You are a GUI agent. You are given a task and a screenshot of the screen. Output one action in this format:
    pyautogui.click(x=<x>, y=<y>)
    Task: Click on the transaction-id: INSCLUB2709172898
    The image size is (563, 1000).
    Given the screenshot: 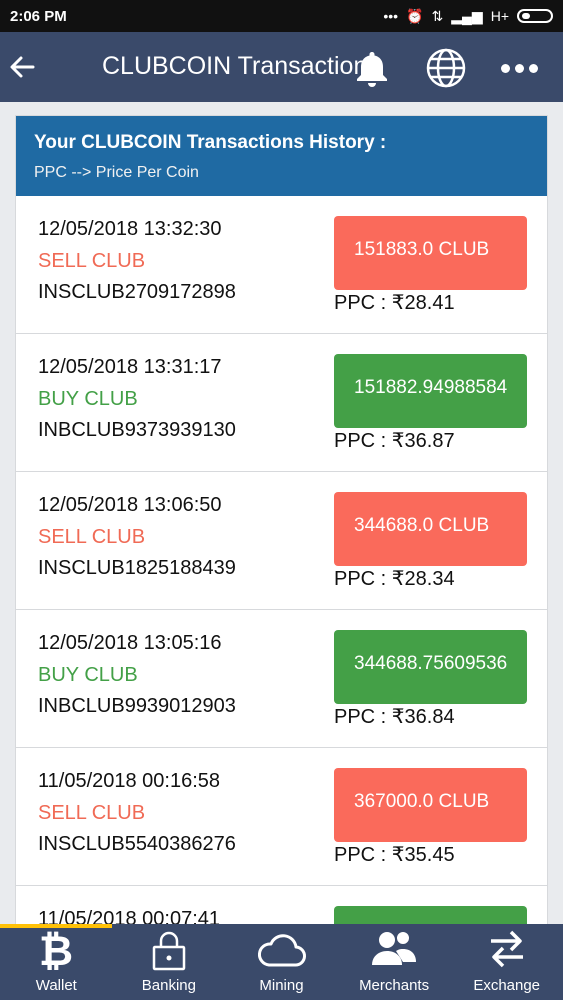 What is the action you would take?
    pyautogui.click(x=137, y=292)
    